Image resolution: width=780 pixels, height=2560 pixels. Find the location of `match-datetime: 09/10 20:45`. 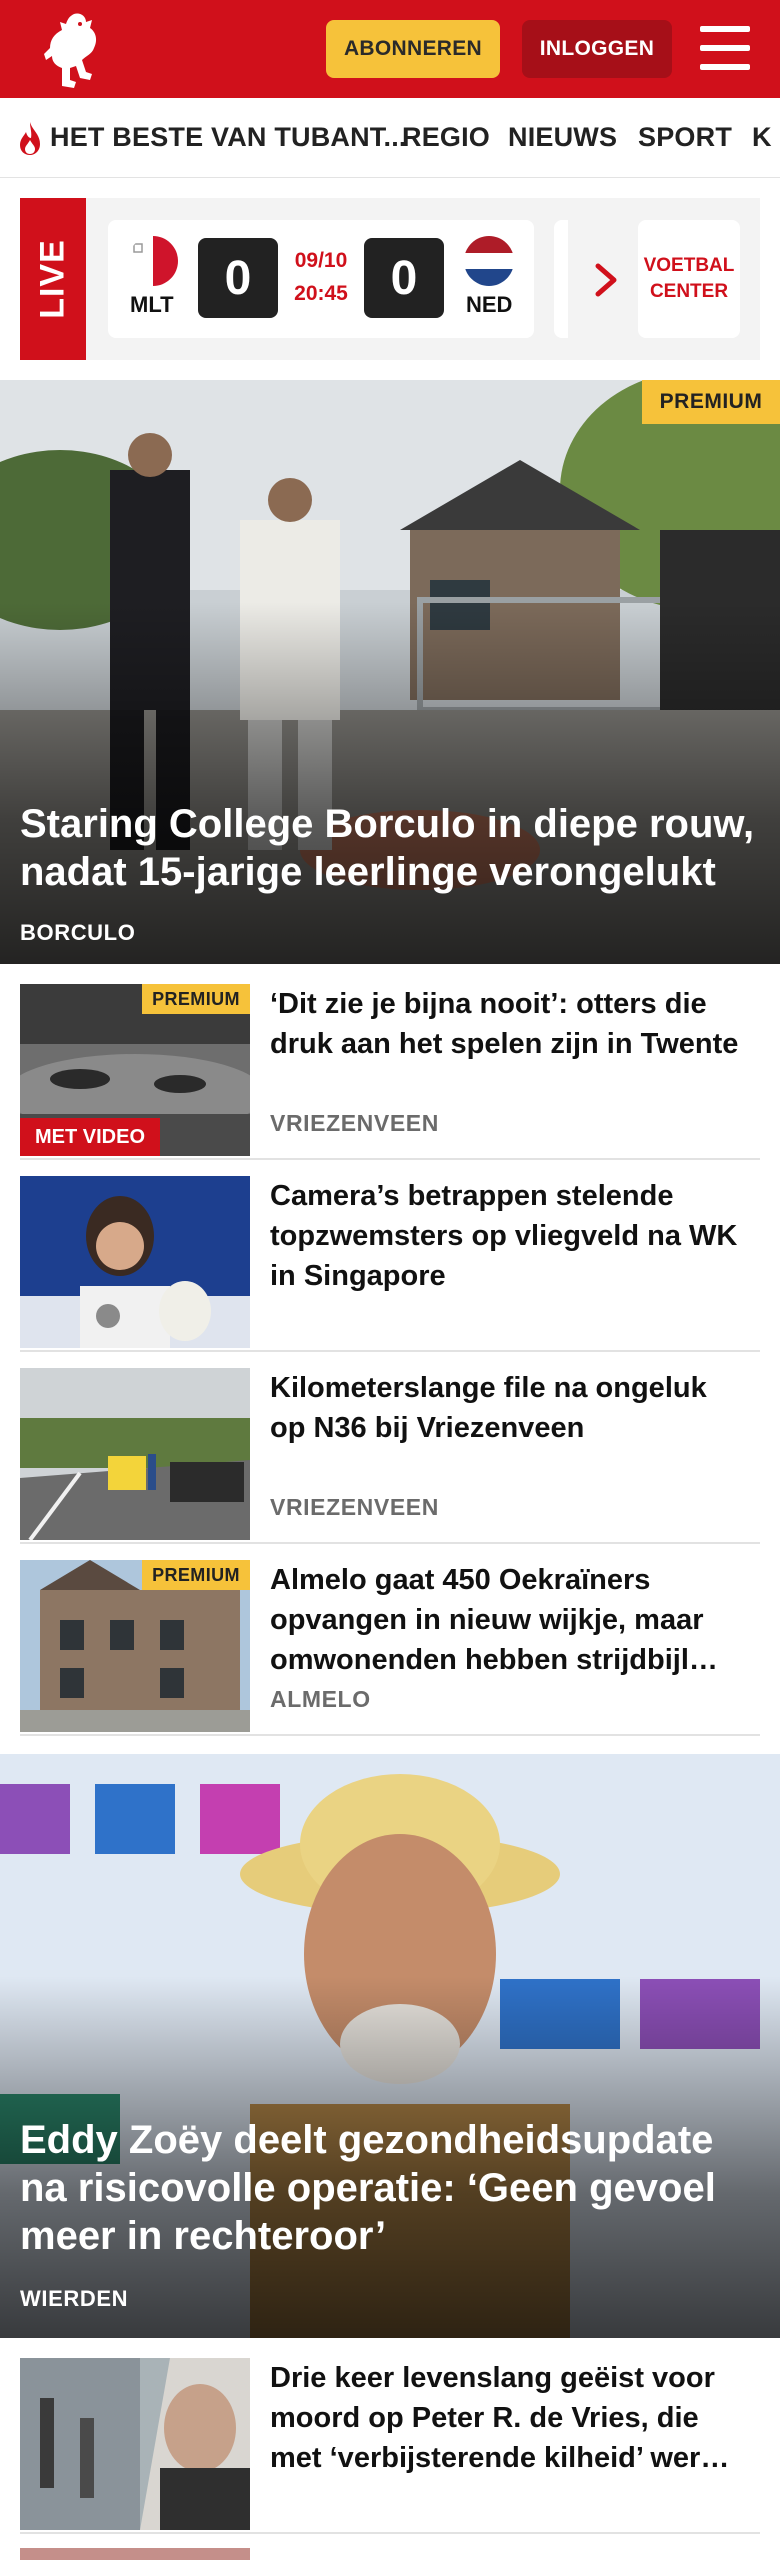

match-datetime: 09/10 20:45 is located at coordinates (321, 277).